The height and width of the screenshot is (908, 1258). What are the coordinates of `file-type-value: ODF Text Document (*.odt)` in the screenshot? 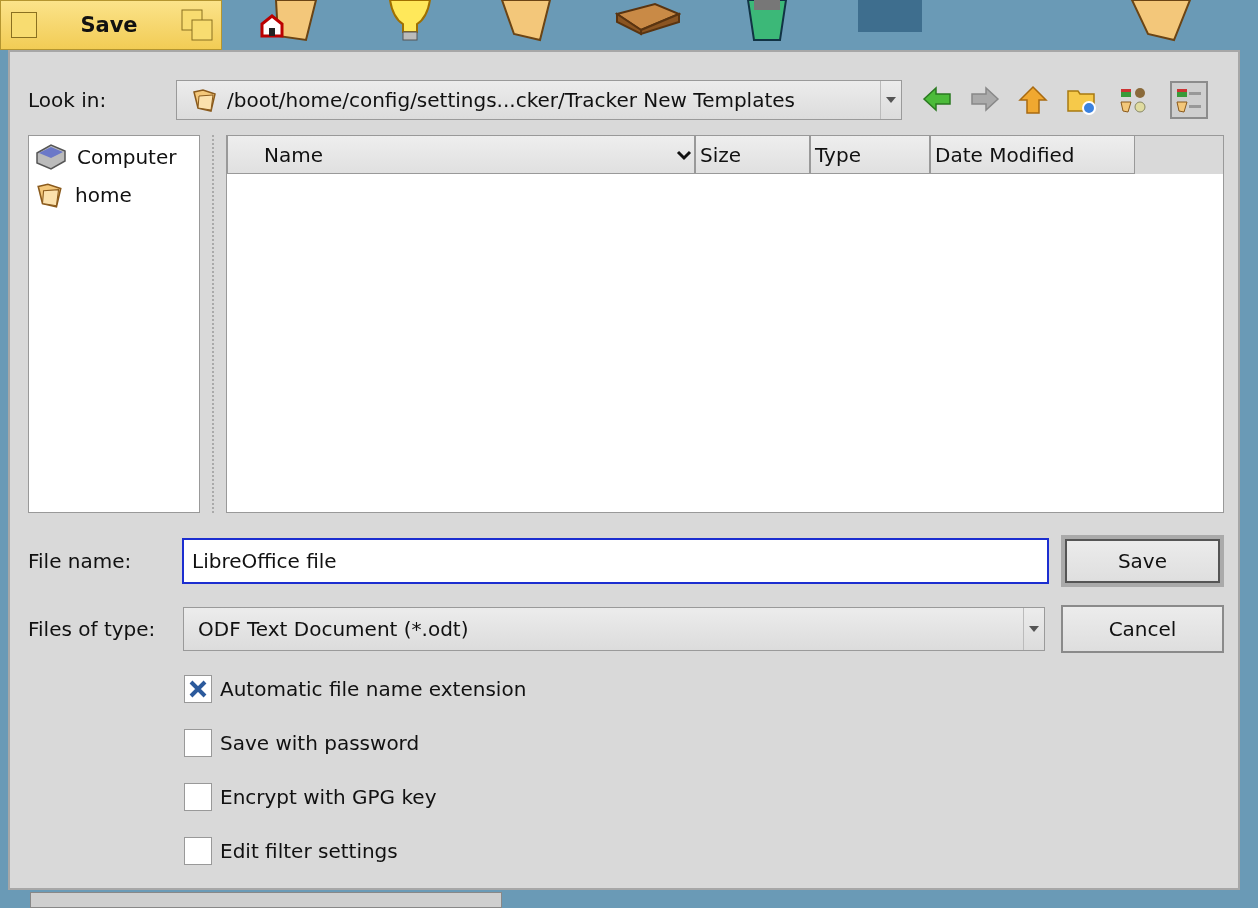 It's located at (333, 629).